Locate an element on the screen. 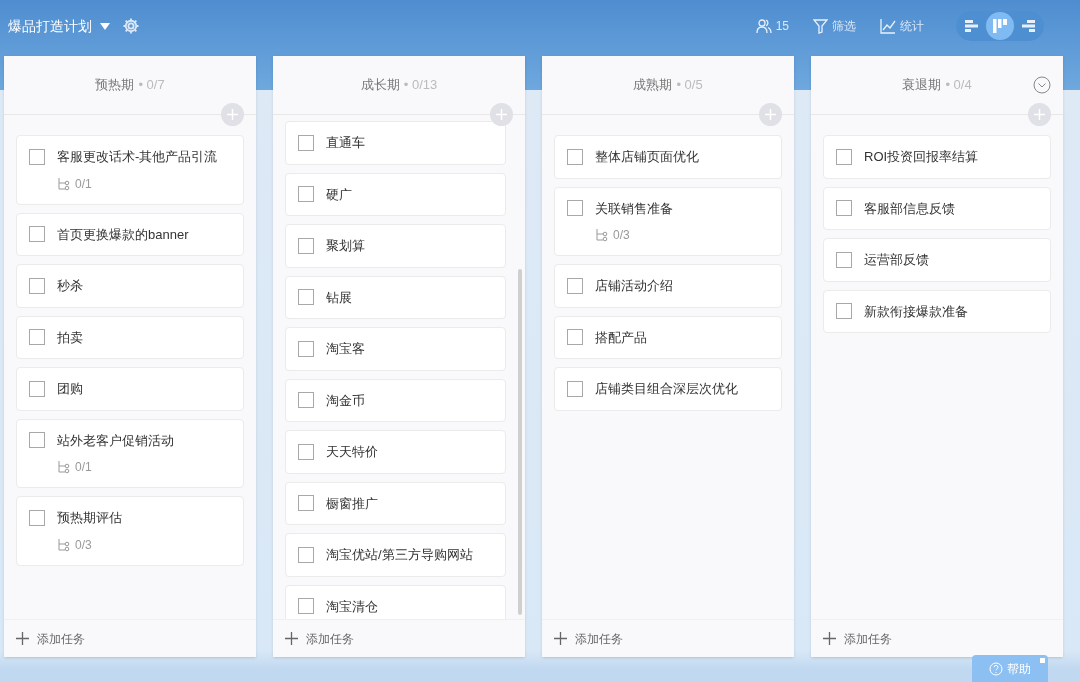 This screenshot has height=682, width=1080. dropdown-caret-icon is located at coordinates (105, 26).